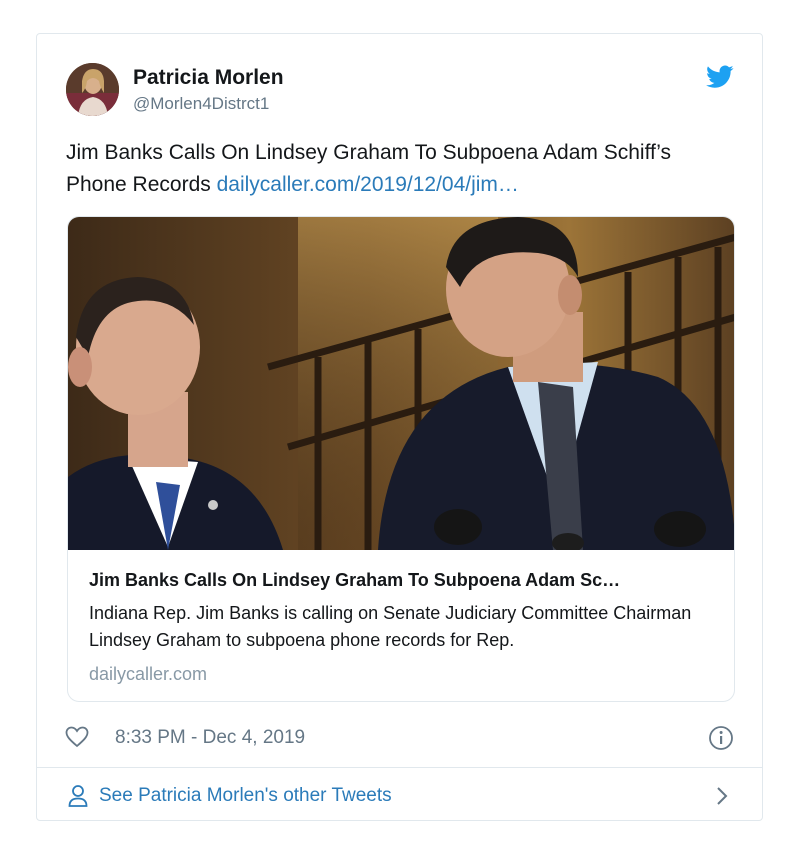 The image size is (800, 858). Describe the element at coordinates (722, 796) in the screenshot. I see `chevron-right-icon` at that location.